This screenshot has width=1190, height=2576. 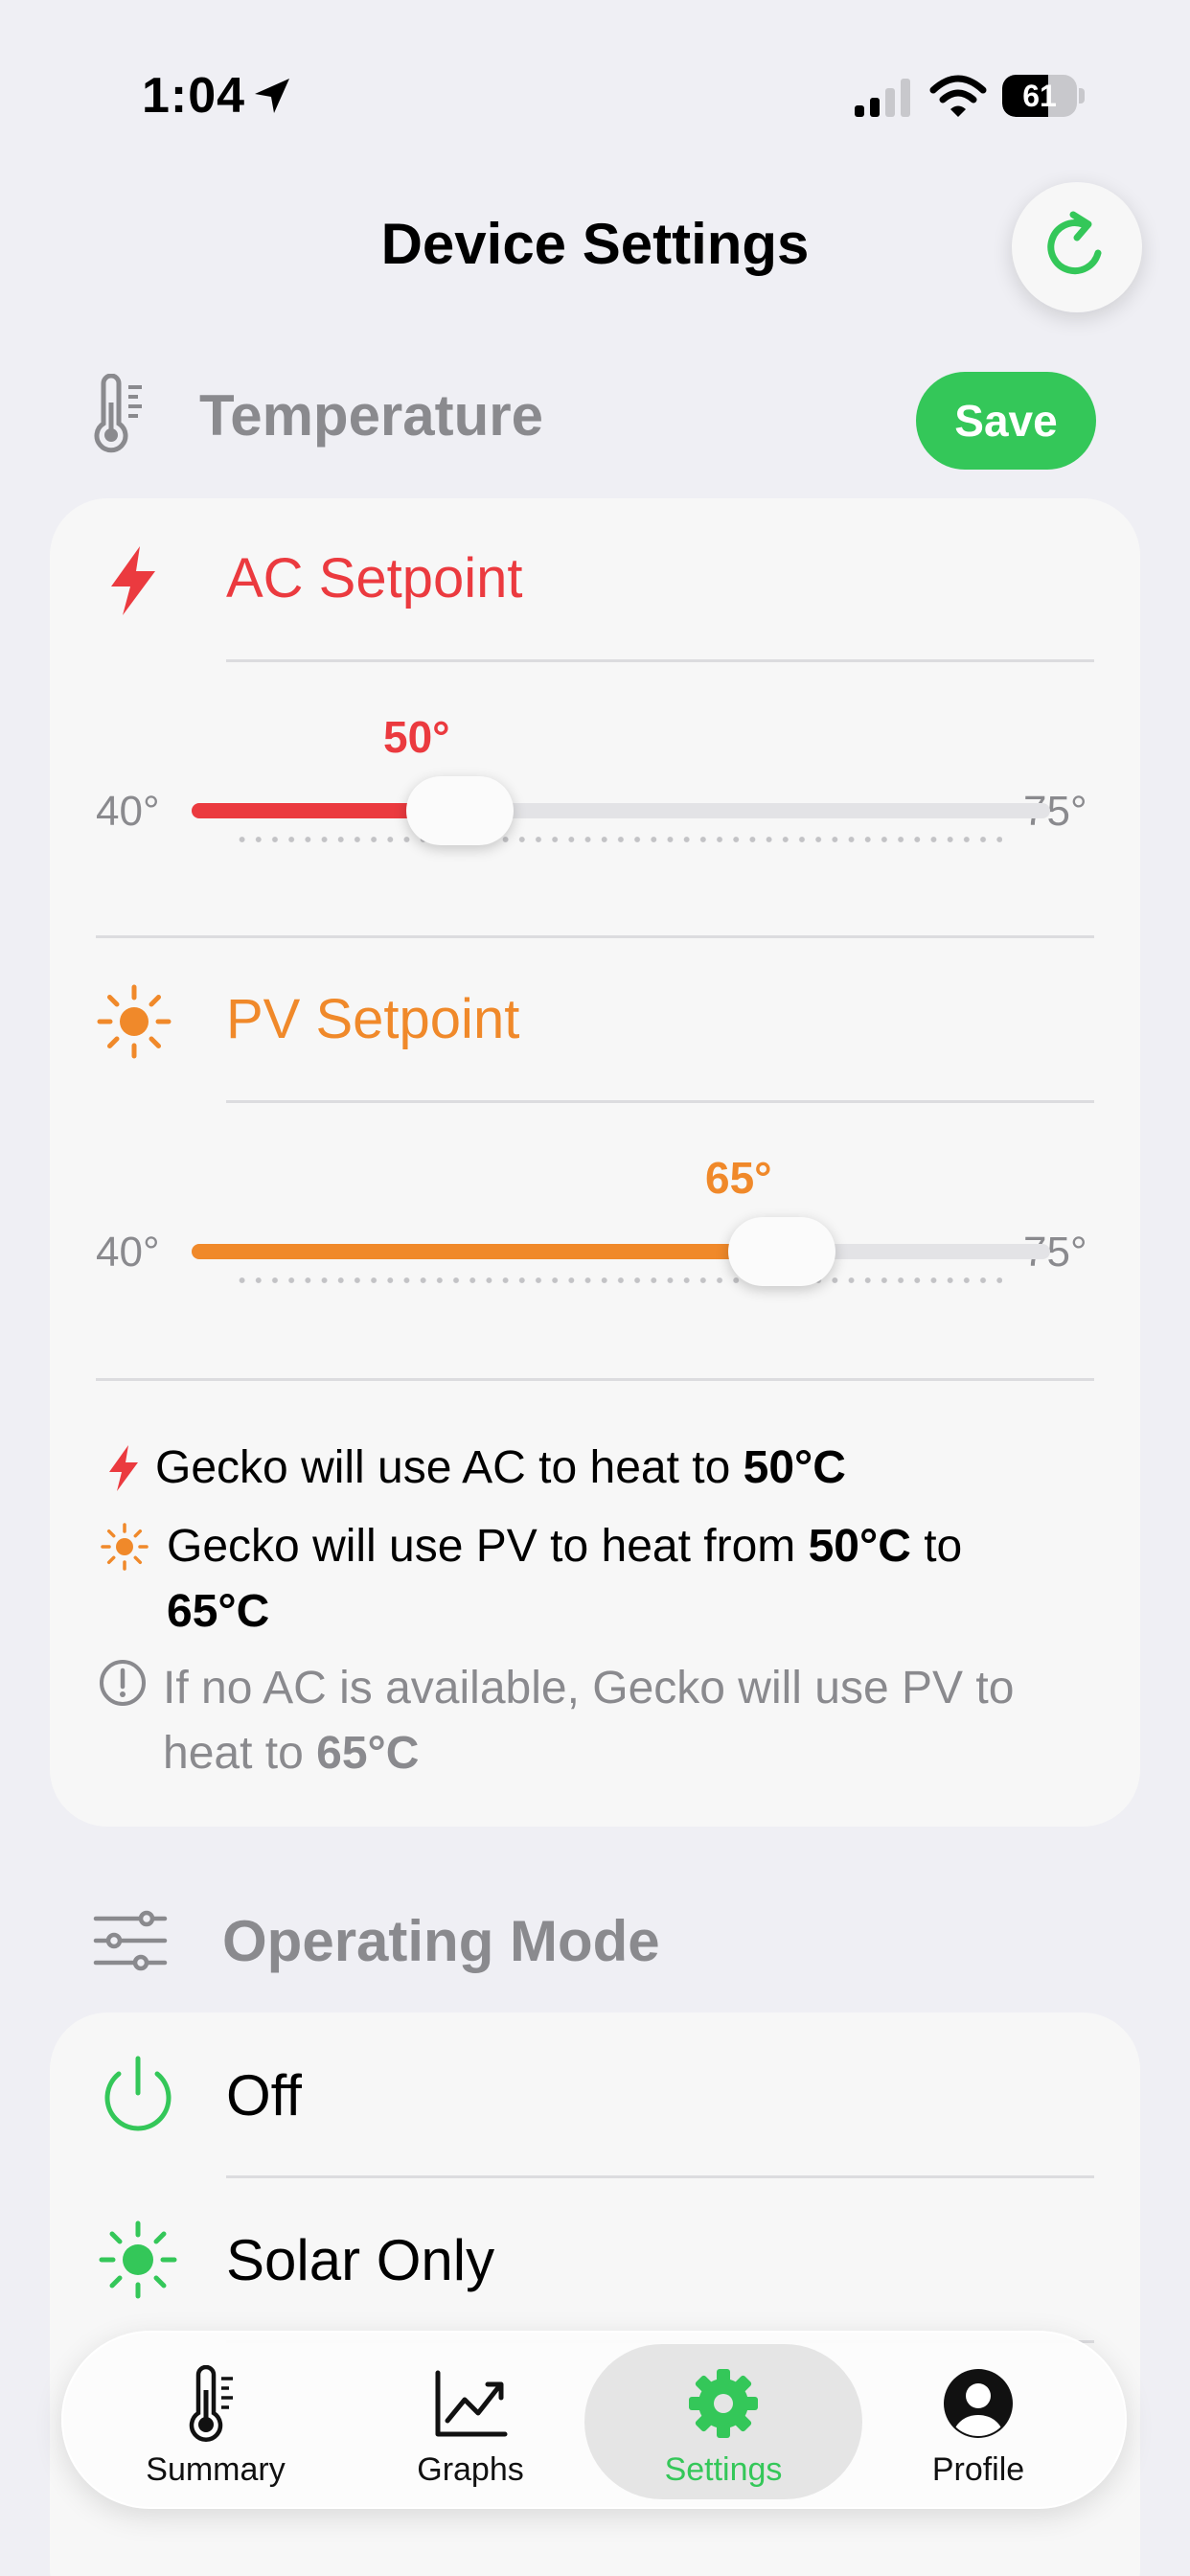 I want to click on pv-setpoint-slider, so click(x=621, y=1251).